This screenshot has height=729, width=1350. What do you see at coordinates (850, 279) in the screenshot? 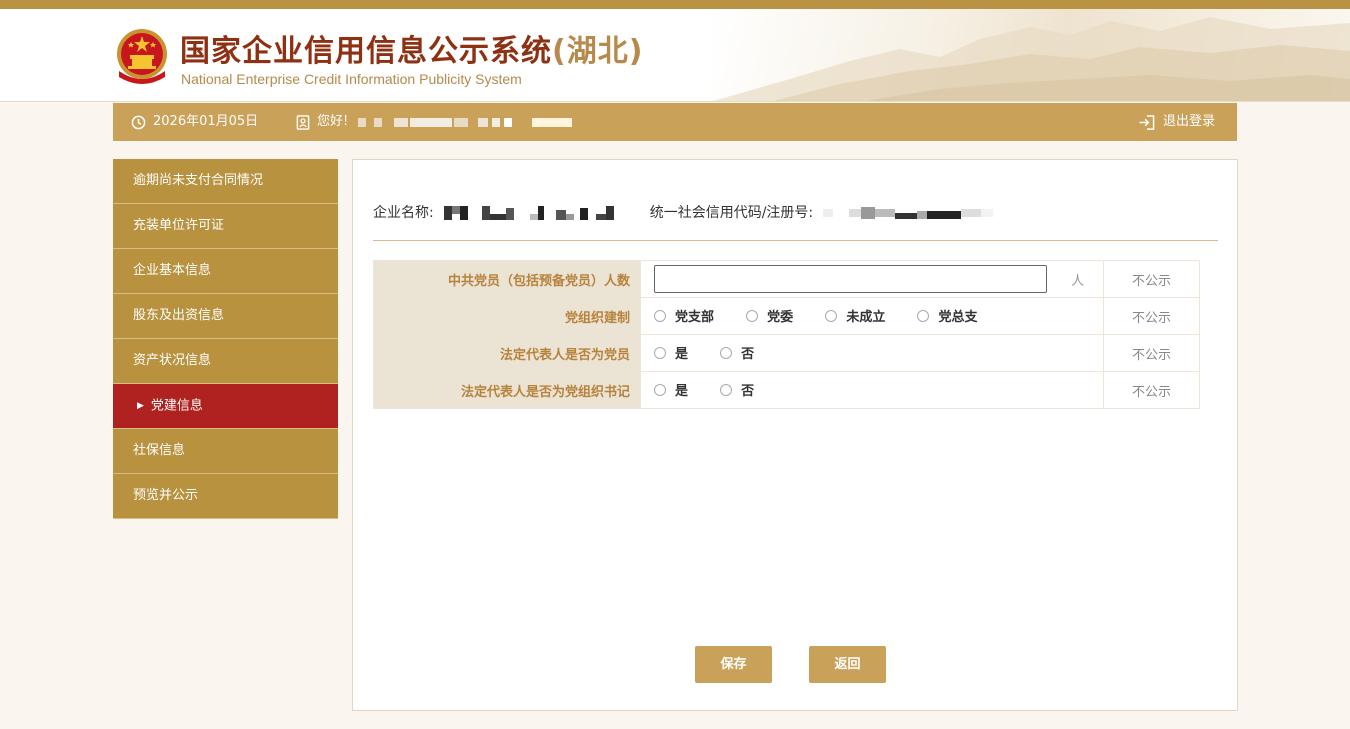
I see `party-members-count-input` at bounding box center [850, 279].